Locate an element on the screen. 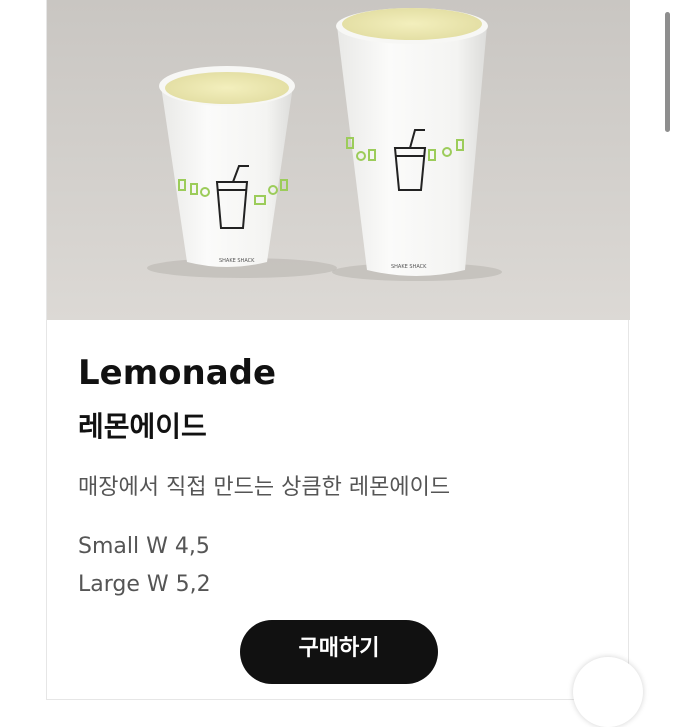  product-name-ko: 레몬에이드 is located at coordinates (142, 426).